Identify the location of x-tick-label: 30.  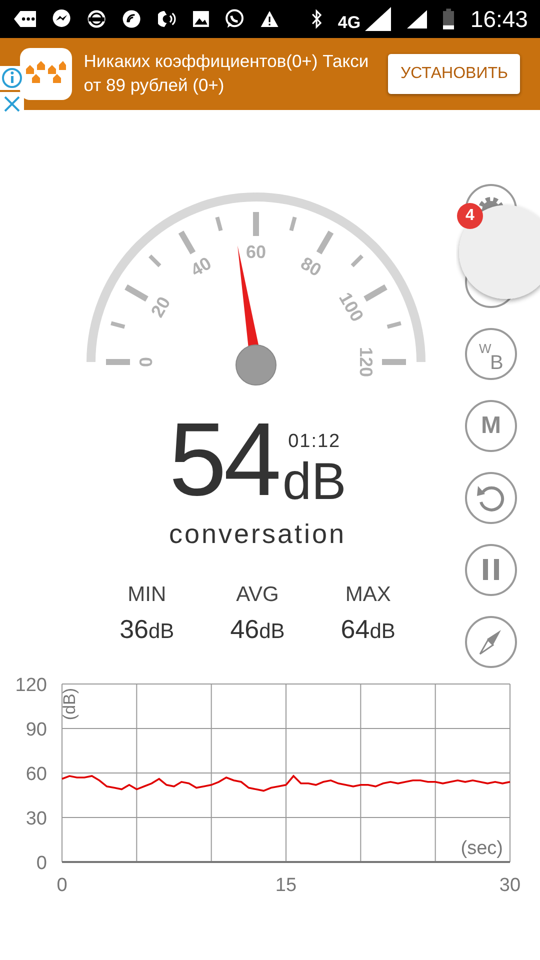
(510, 885).